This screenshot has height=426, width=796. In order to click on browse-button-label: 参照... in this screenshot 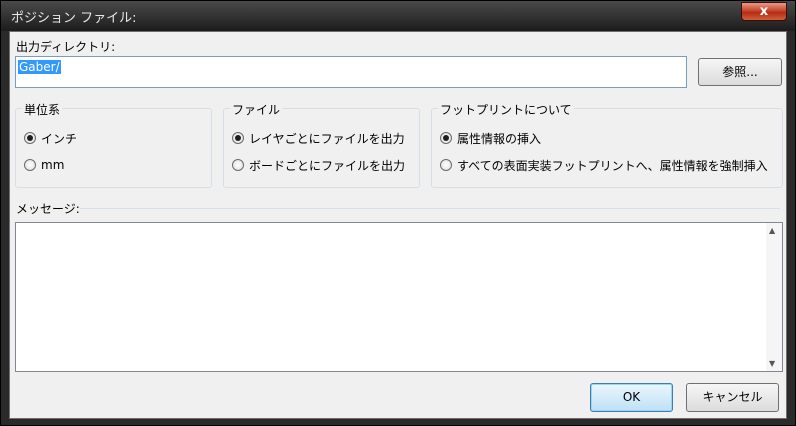, I will do `click(740, 72)`.